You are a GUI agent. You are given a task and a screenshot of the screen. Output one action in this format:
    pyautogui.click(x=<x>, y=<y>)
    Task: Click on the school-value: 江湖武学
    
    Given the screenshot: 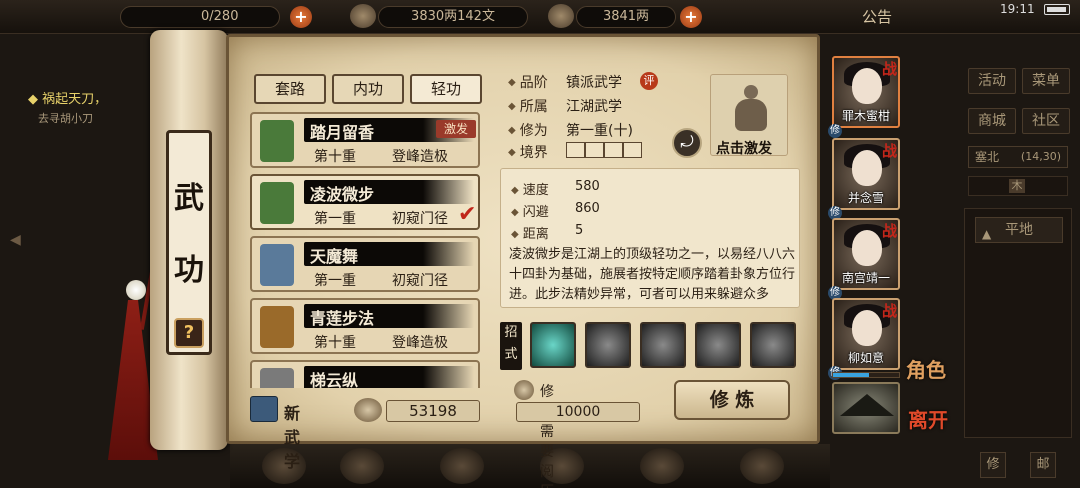 What is the action you would take?
    pyautogui.click(x=594, y=107)
    